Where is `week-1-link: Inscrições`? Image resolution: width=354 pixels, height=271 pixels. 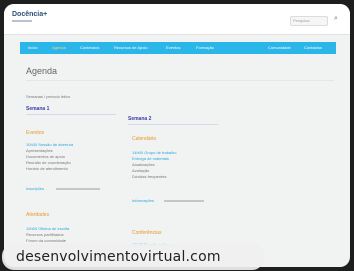 week-1-link: Inscrições is located at coordinates (35, 188).